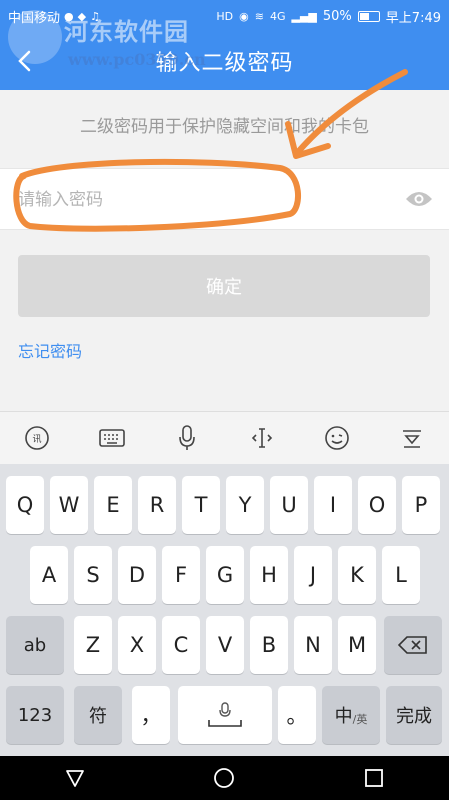  What do you see at coordinates (34, 18) in the screenshot?
I see `carrier-label: 中国移动` at bounding box center [34, 18].